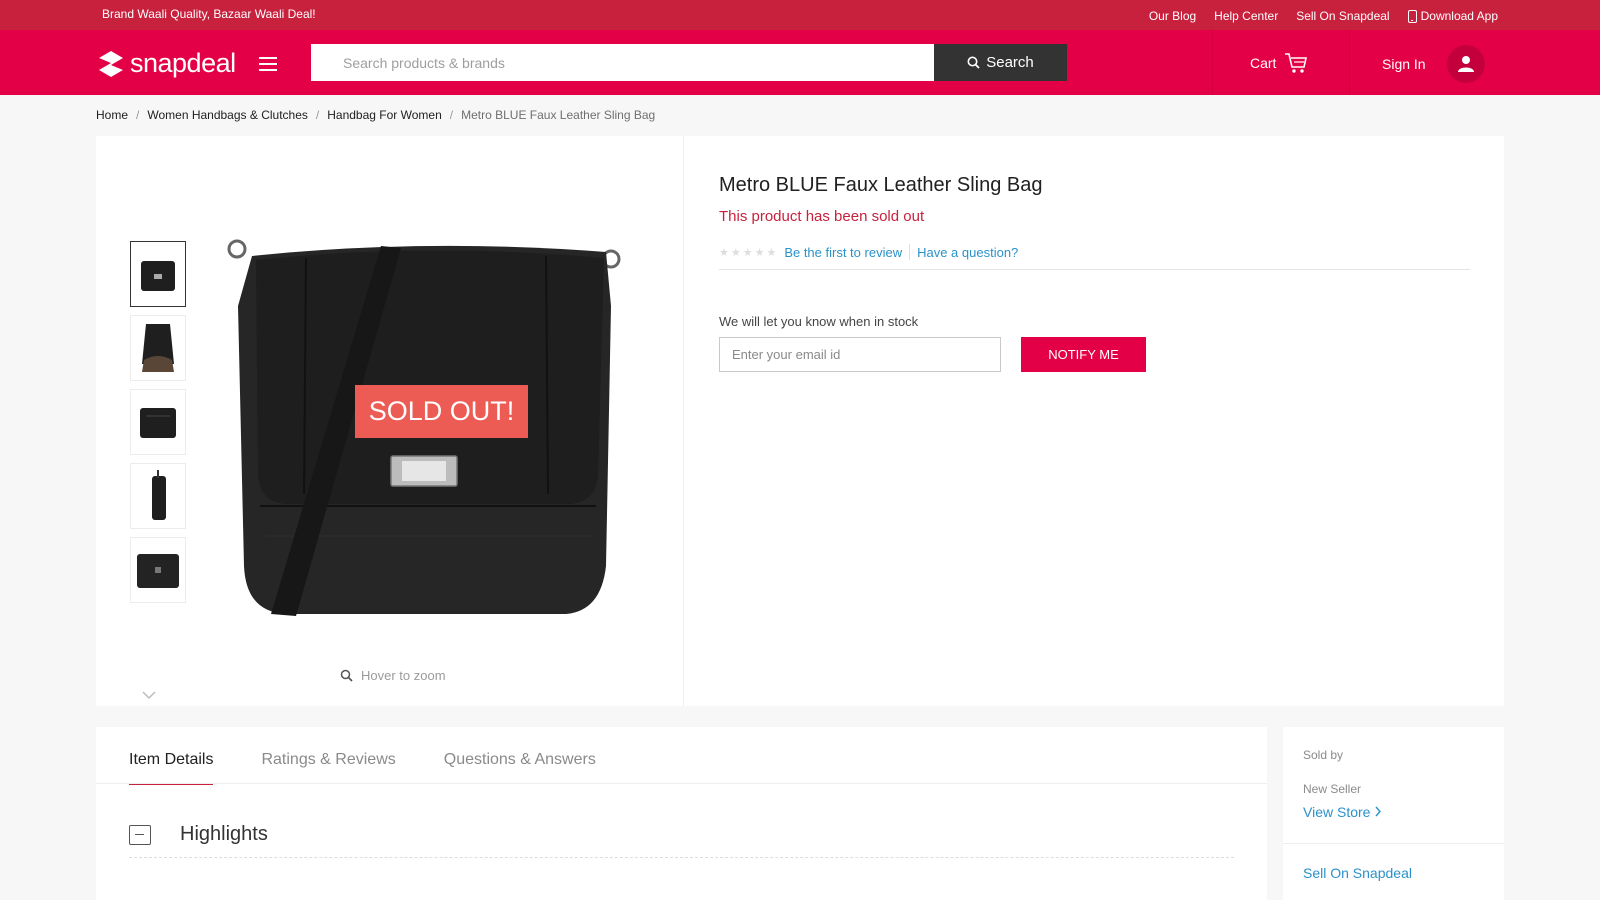  I want to click on search-button: Search, so click(1000, 62).